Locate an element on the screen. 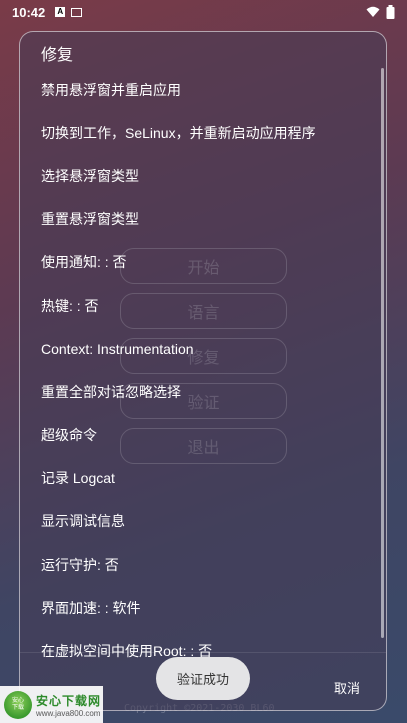 The image size is (407, 723). menu-item-context: Context: Instrumentation is located at coordinates (201, 348).